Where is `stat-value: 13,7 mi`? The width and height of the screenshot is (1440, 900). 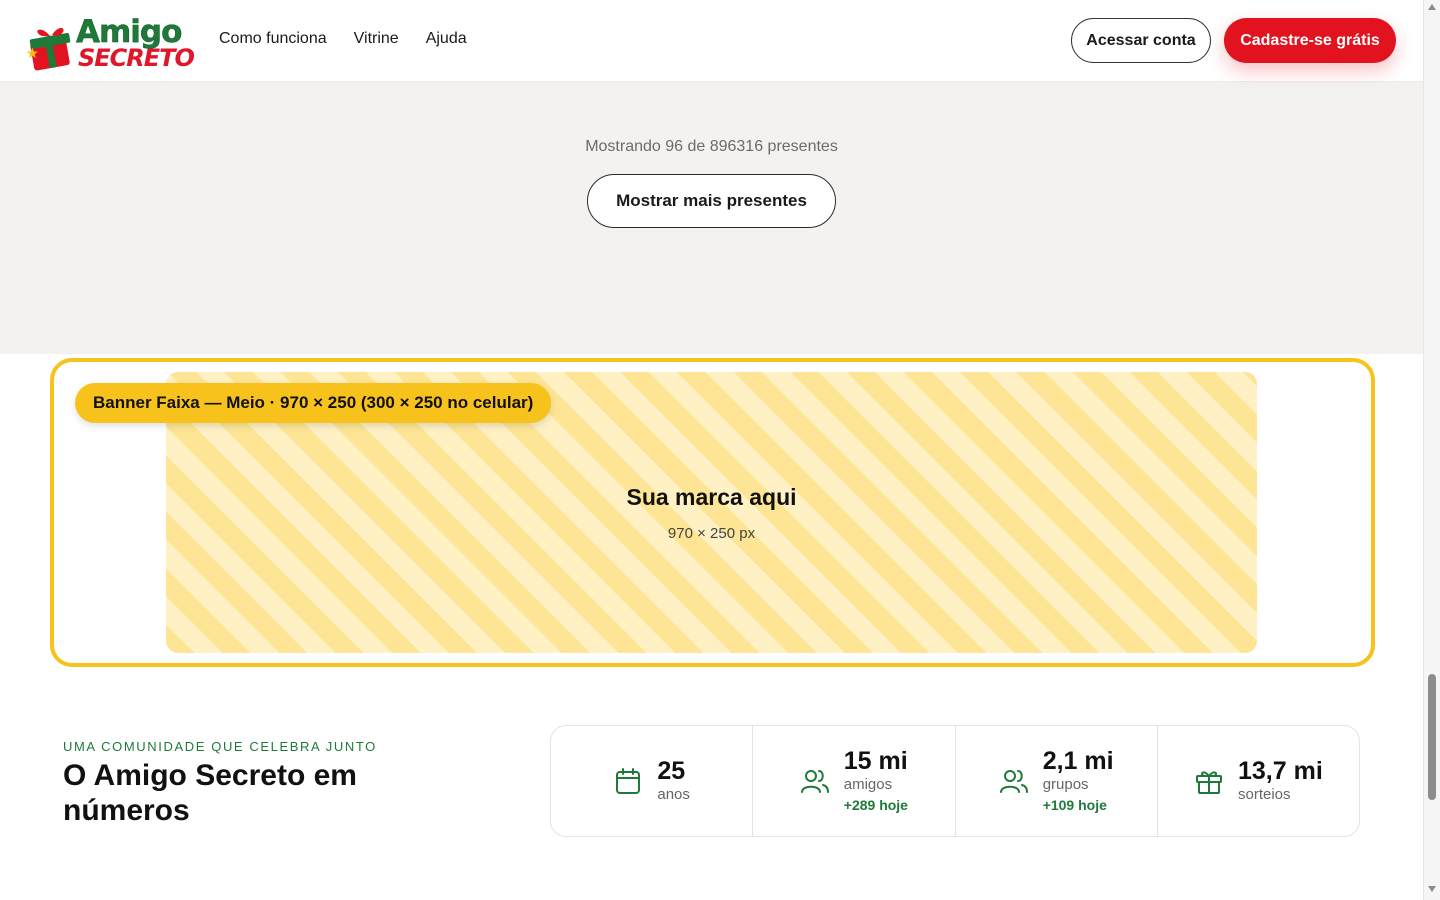
stat-value: 13,7 mi is located at coordinates (1280, 771).